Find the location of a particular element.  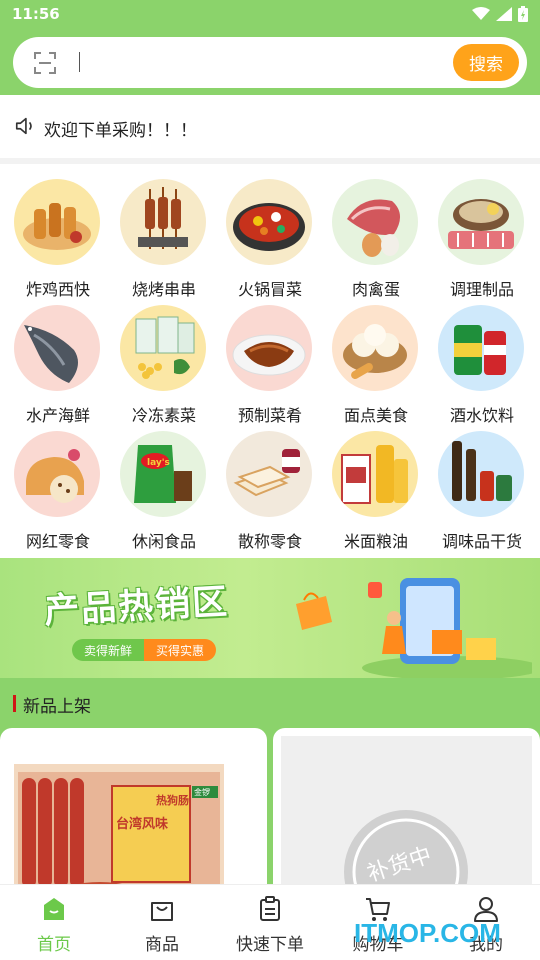

condiments-icon is located at coordinates (481, 474).